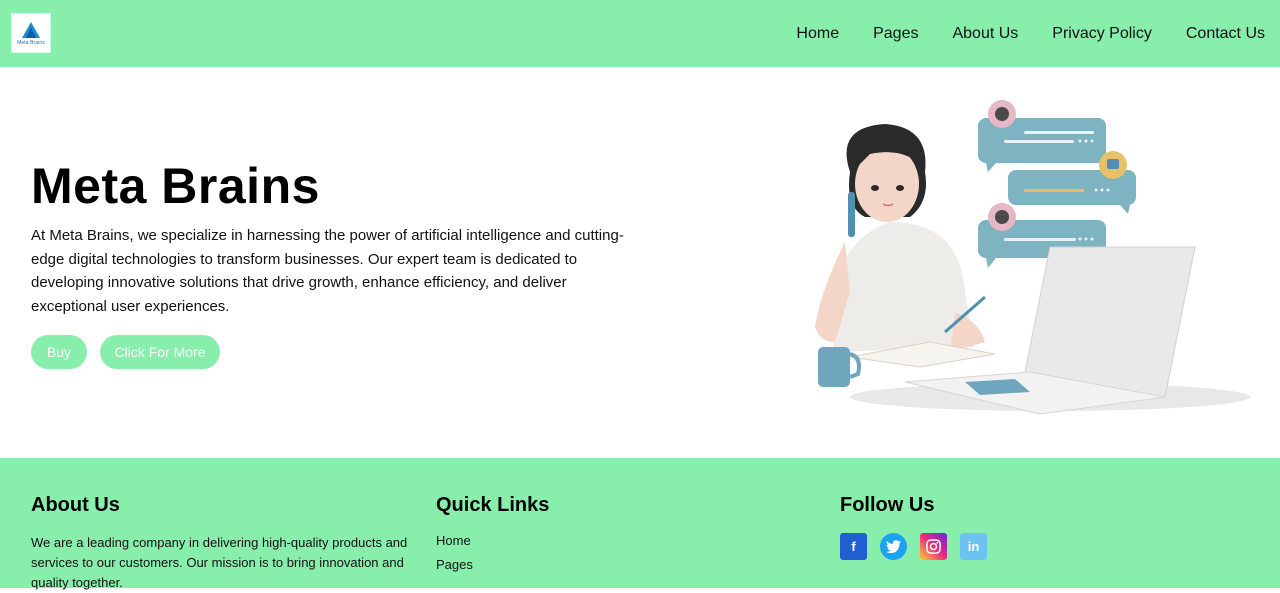 Image resolution: width=1280 pixels, height=593 pixels. Describe the element at coordinates (31, 29) in the screenshot. I see `logo-icon` at that location.